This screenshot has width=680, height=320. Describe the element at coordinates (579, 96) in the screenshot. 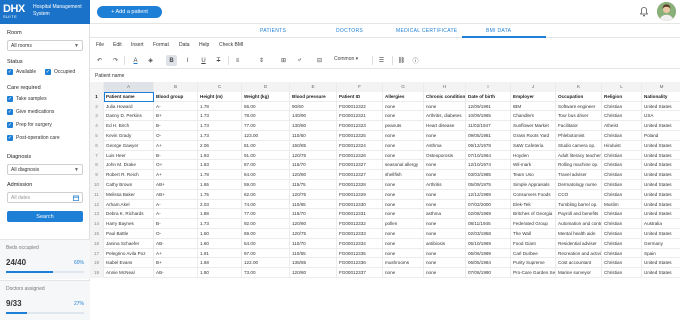

I see `column-header: Occupation` at that location.